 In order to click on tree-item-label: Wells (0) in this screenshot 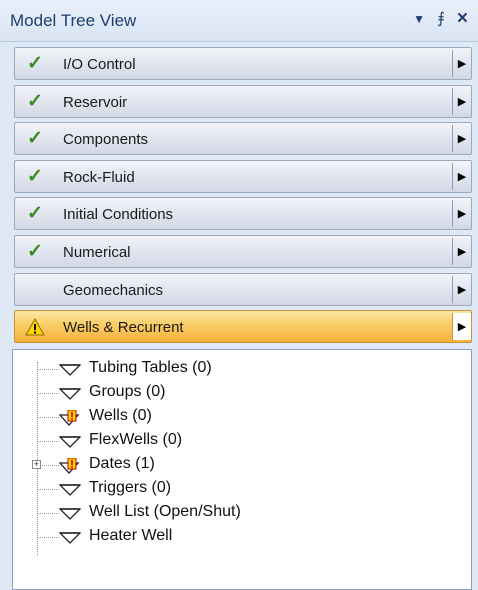, I will do `click(120, 415)`.